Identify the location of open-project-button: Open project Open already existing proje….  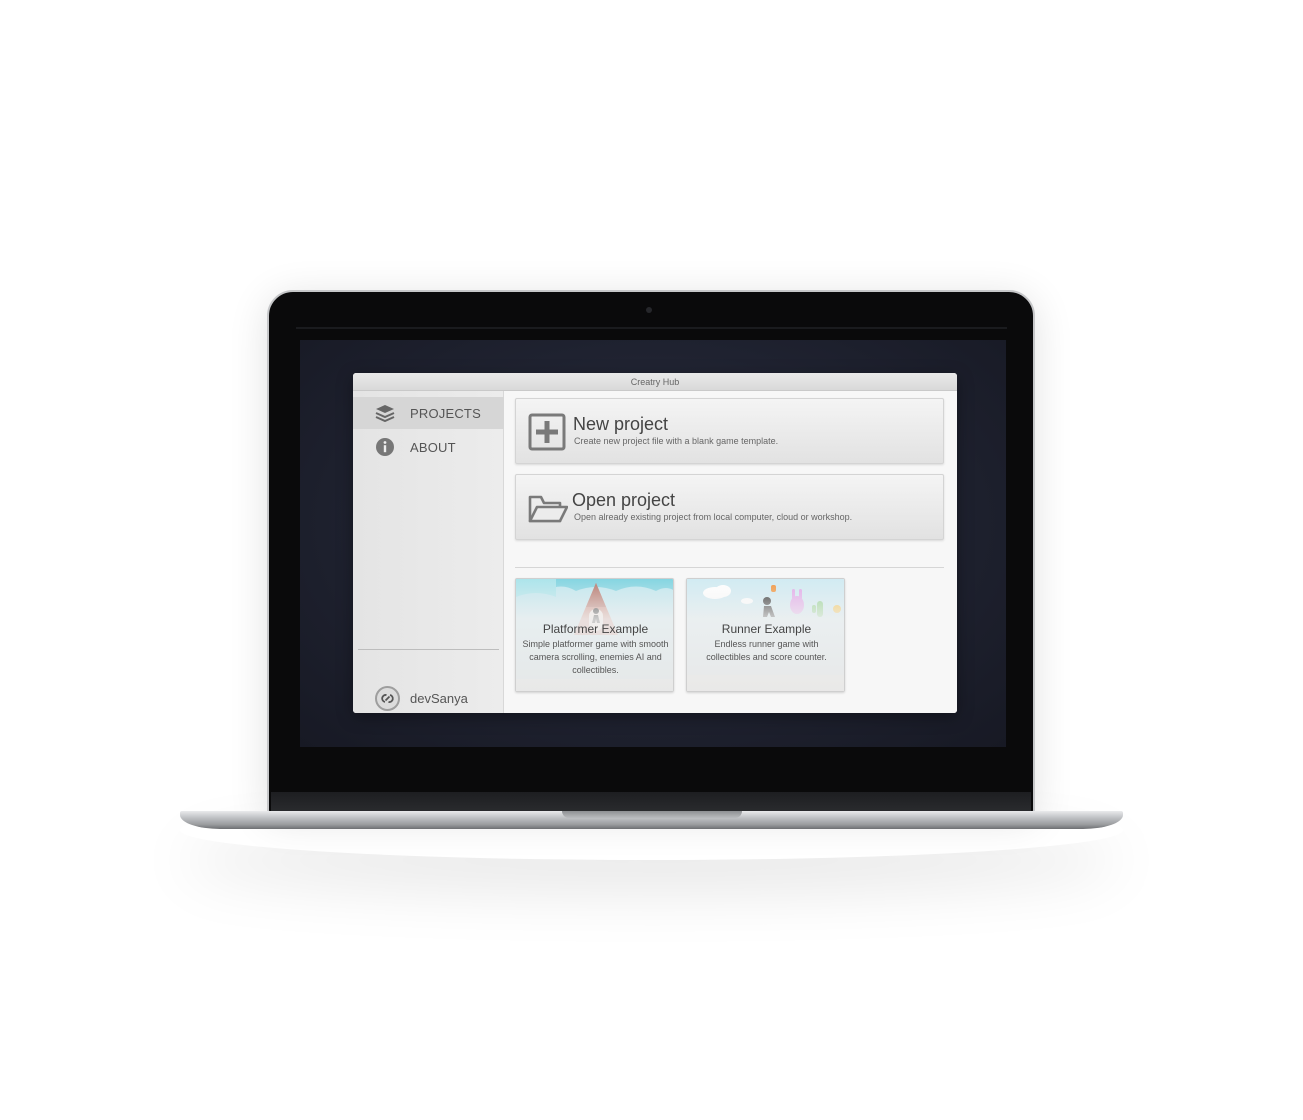
(729, 507).